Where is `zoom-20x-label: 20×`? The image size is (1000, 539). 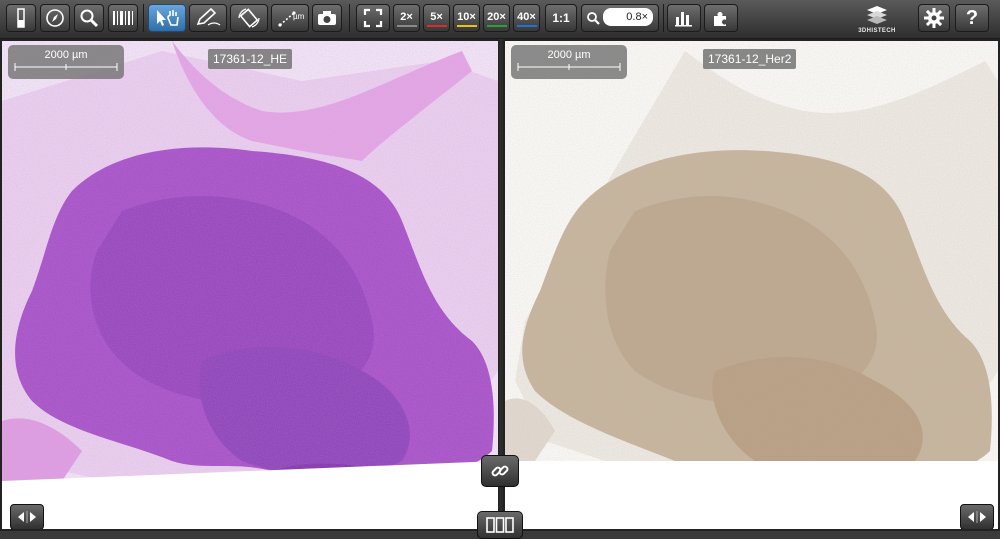 zoom-20x-label: 20× is located at coordinates (496, 16).